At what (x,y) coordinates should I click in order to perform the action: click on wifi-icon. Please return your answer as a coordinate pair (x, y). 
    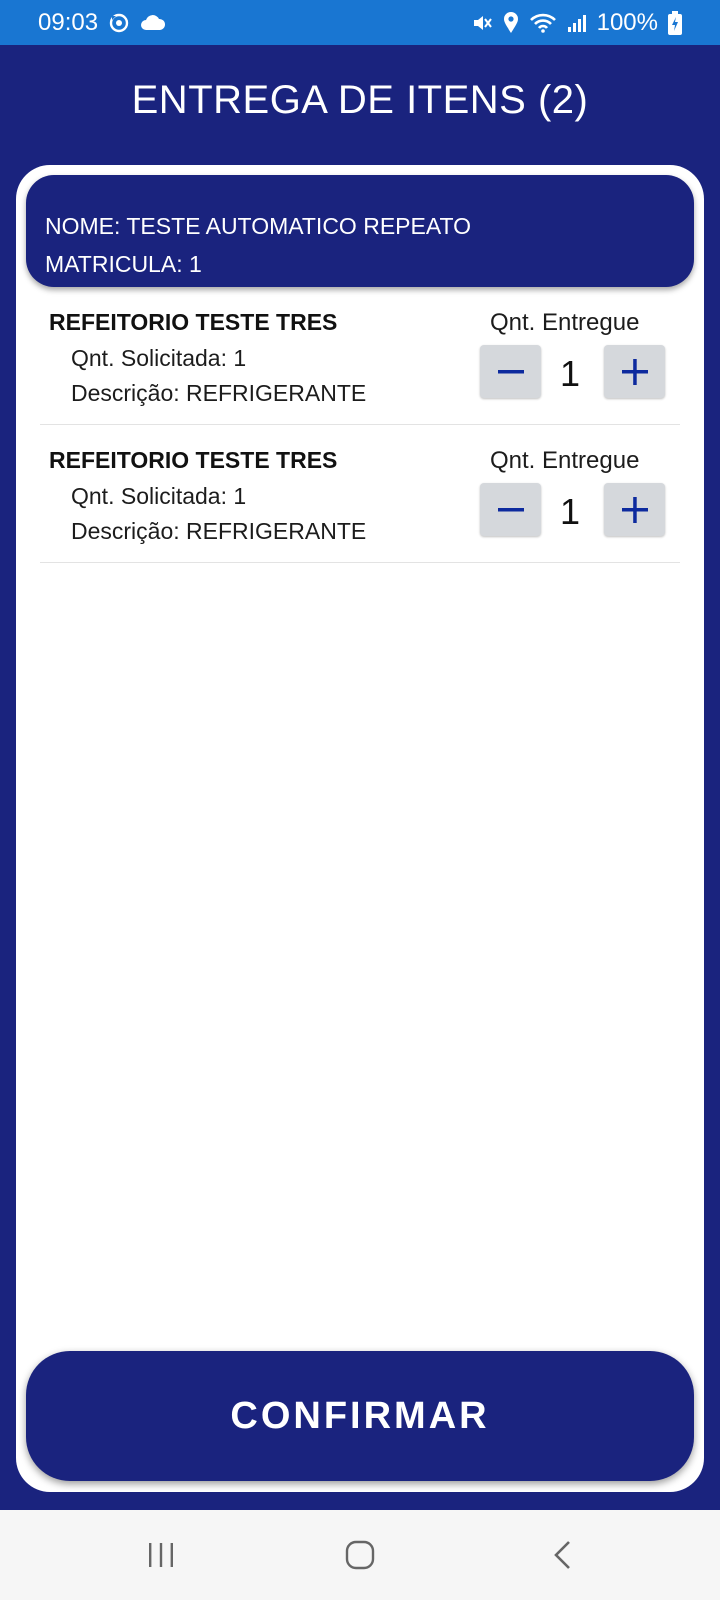
    Looking at the image, I should click on (543, 23).